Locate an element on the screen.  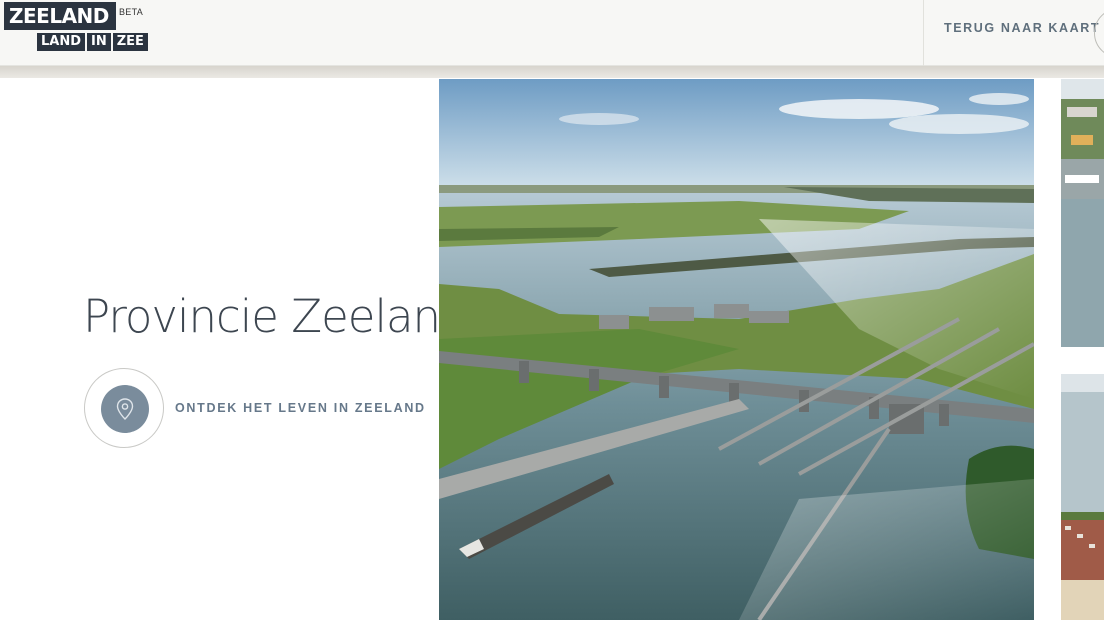
aerial-photo-harbour is located at coordinates (1082, 213).